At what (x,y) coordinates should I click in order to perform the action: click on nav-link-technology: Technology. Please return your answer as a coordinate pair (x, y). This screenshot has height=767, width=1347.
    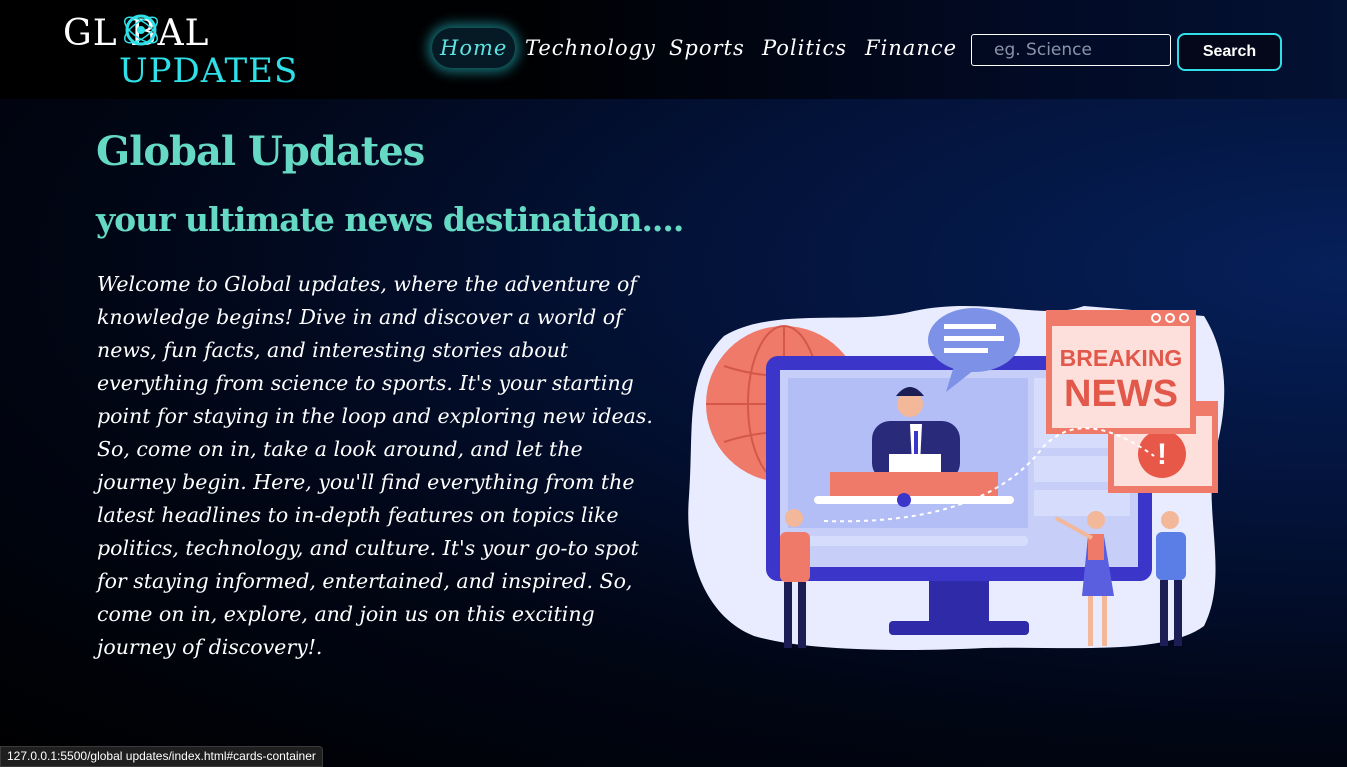
    Looking at the image, I should click on (590, 48).